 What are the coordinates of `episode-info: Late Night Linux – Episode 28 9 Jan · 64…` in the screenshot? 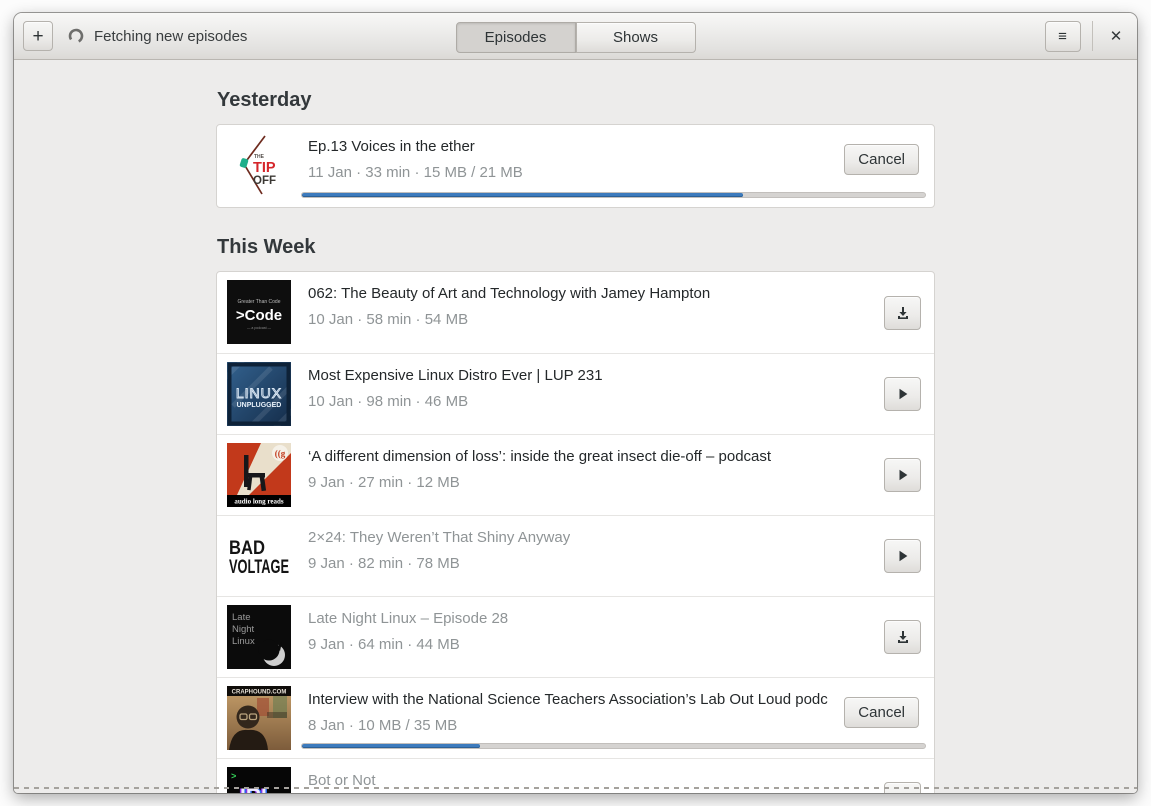 It's located at (408, 629).